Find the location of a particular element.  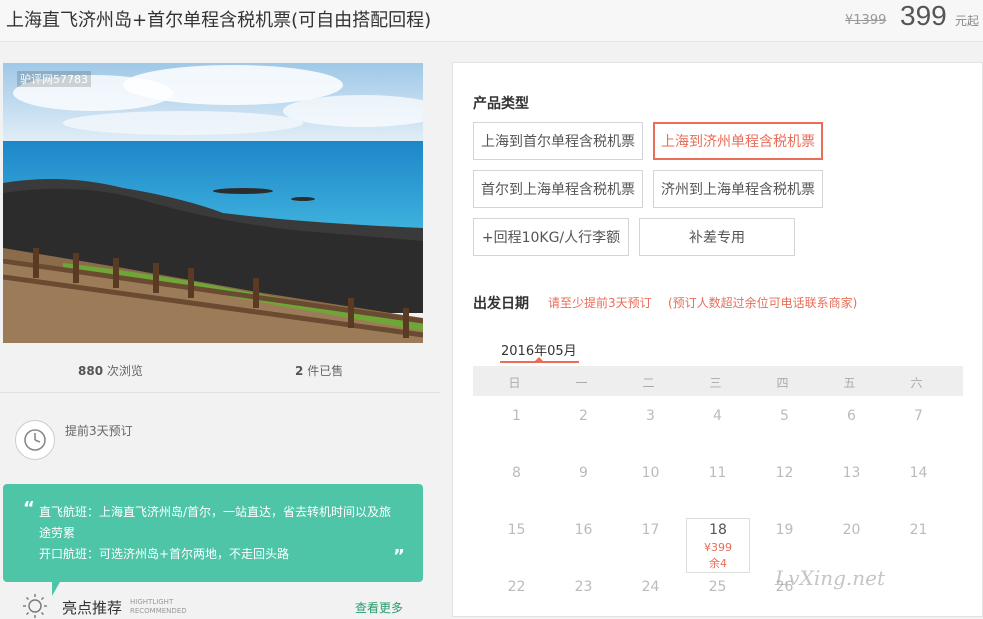

calendar-day: 22 is located at coordinates (516, 587).